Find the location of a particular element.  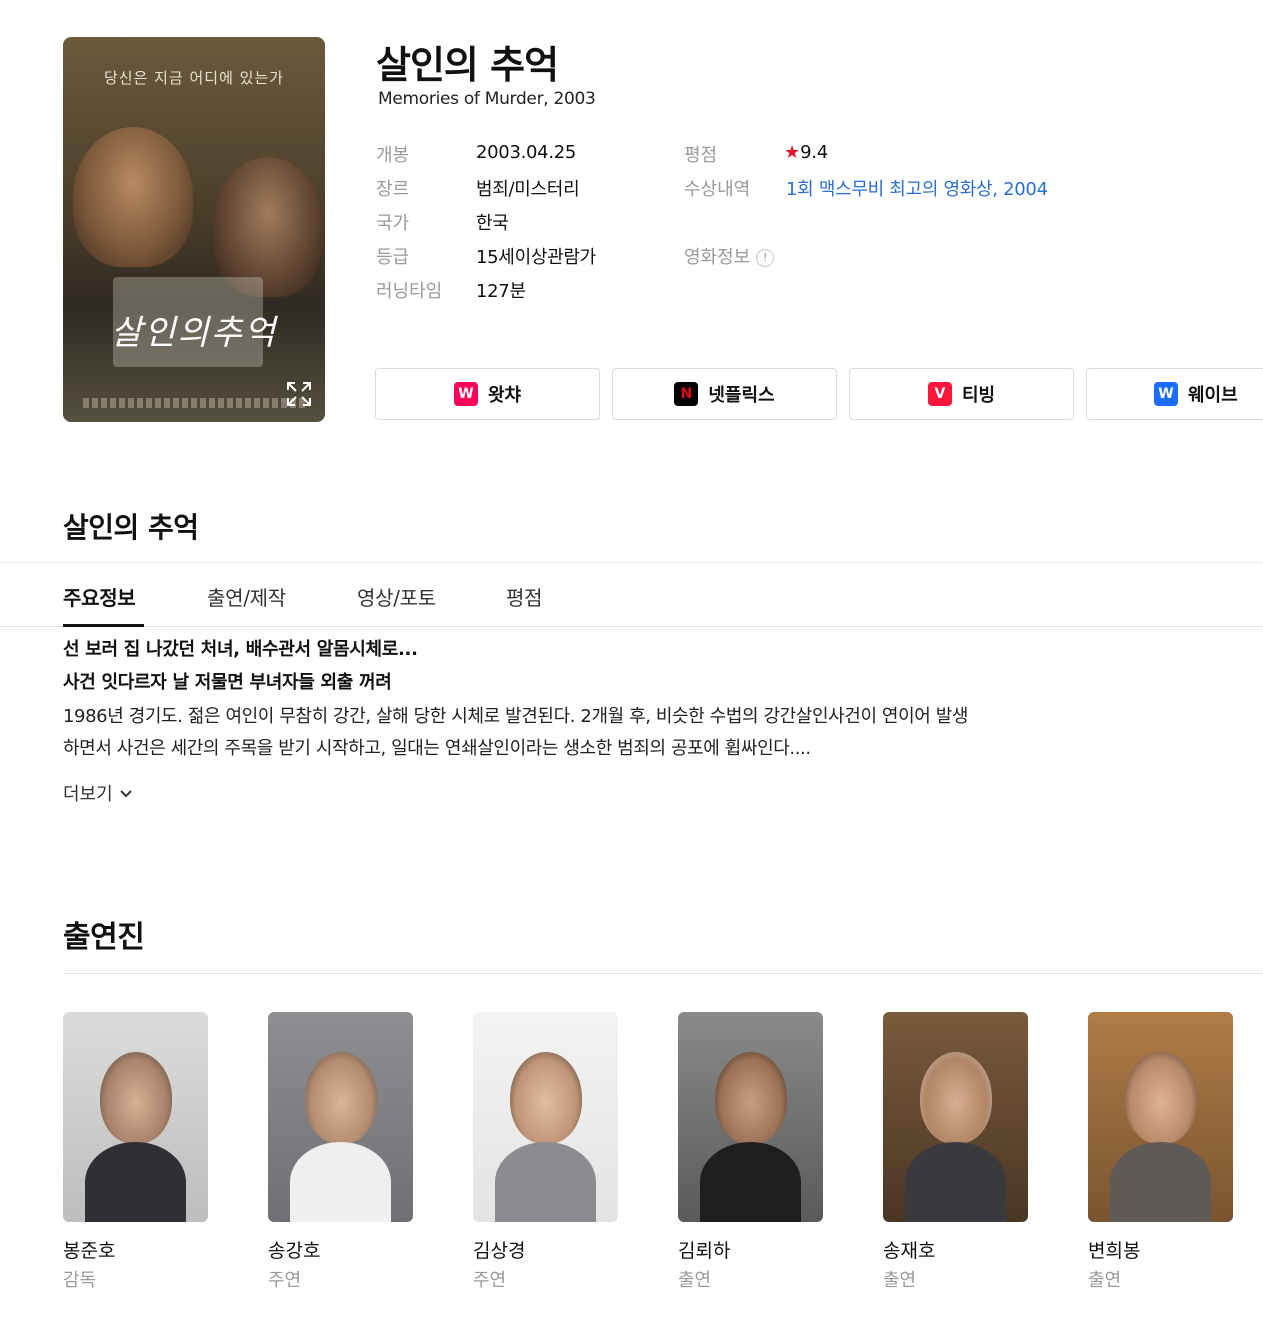

cast-title: 출연진 is located at coordinates (104, 937).